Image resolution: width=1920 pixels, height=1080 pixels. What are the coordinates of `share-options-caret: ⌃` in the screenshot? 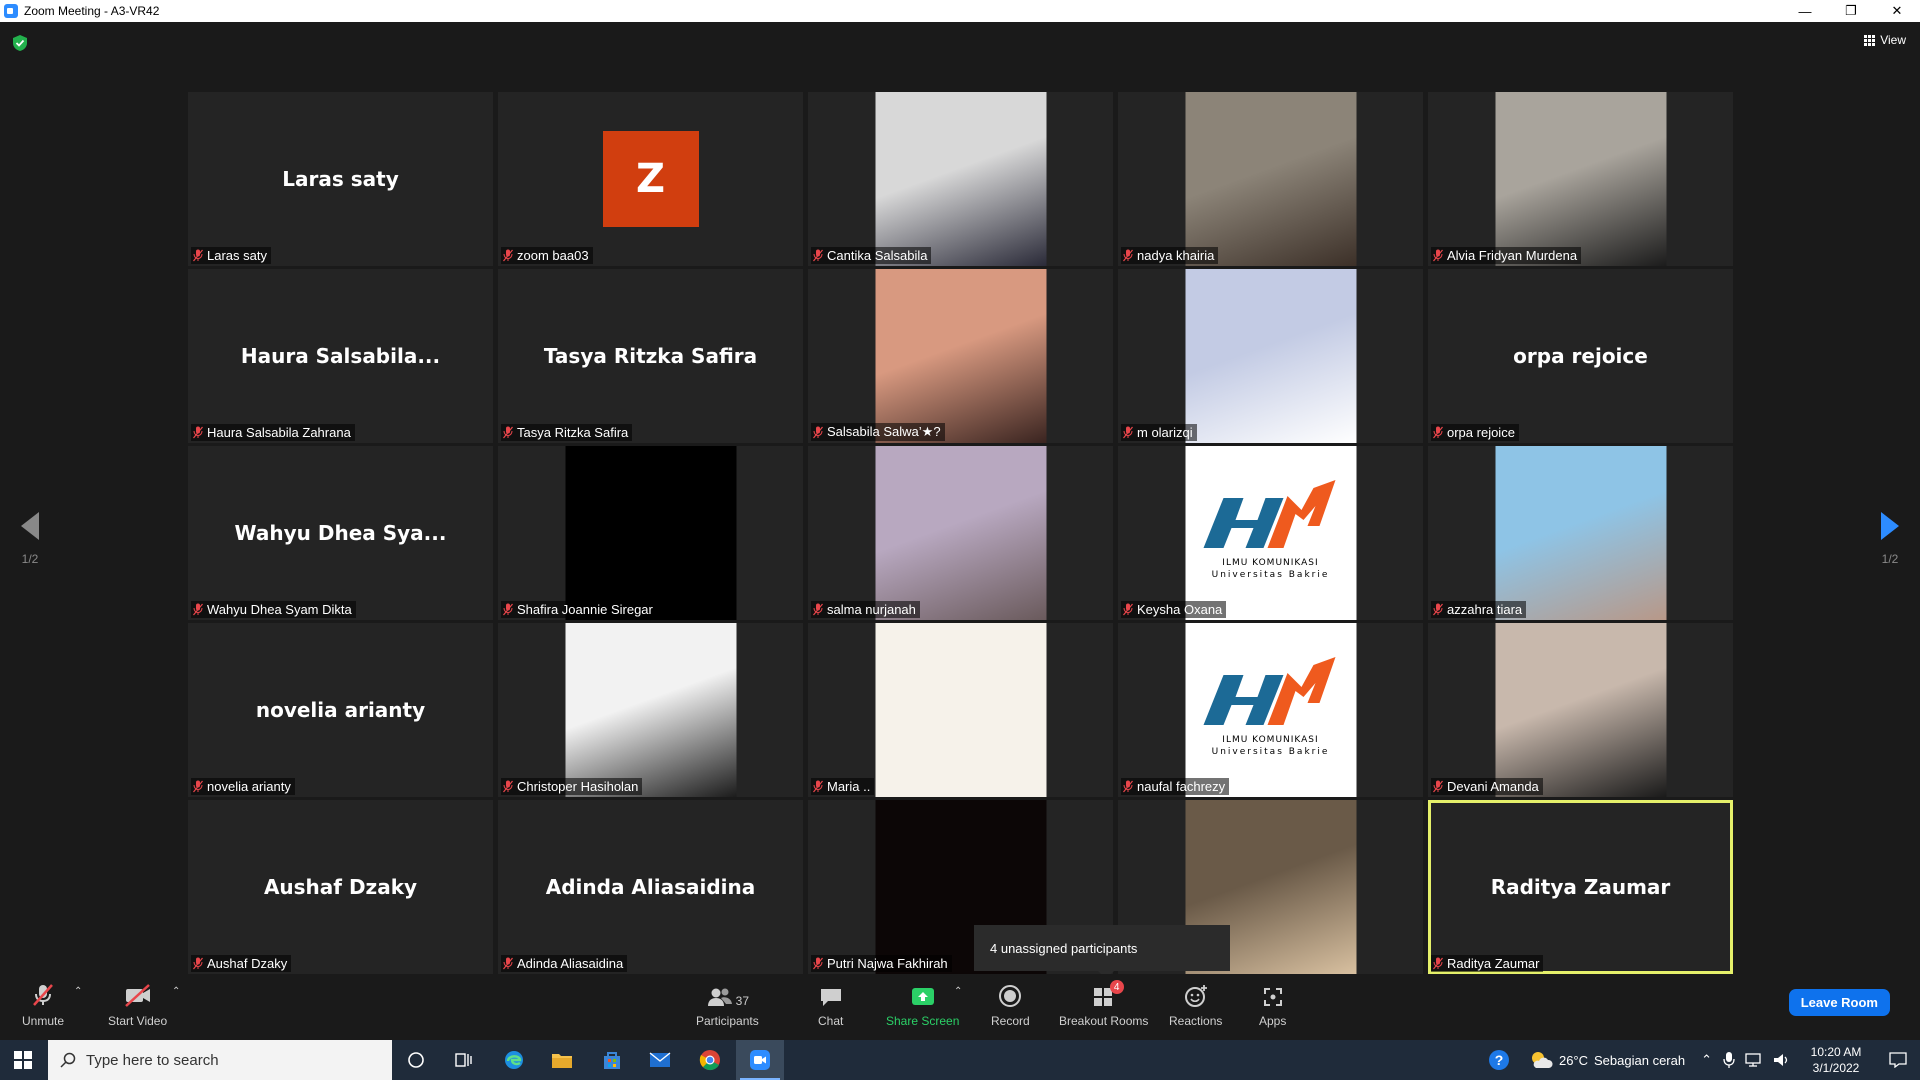 It's located at (958, 991).